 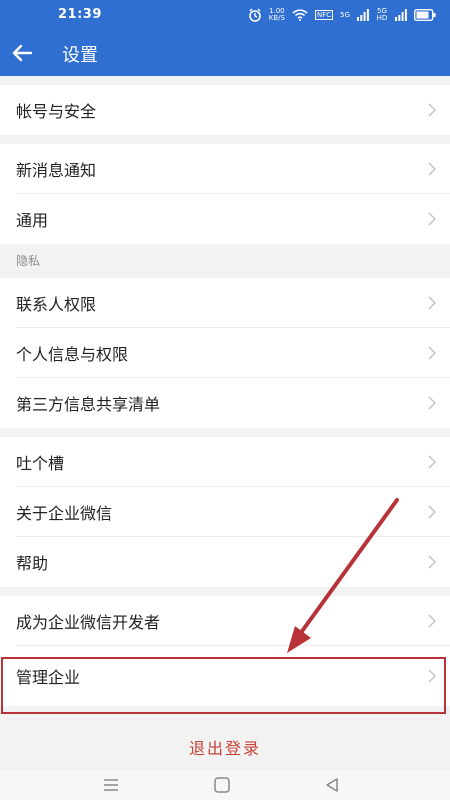 What do you see at coordinates (276, 18) in the screenshot?
I see `speed-unit: KB/S` at bounding box center [276, 18].